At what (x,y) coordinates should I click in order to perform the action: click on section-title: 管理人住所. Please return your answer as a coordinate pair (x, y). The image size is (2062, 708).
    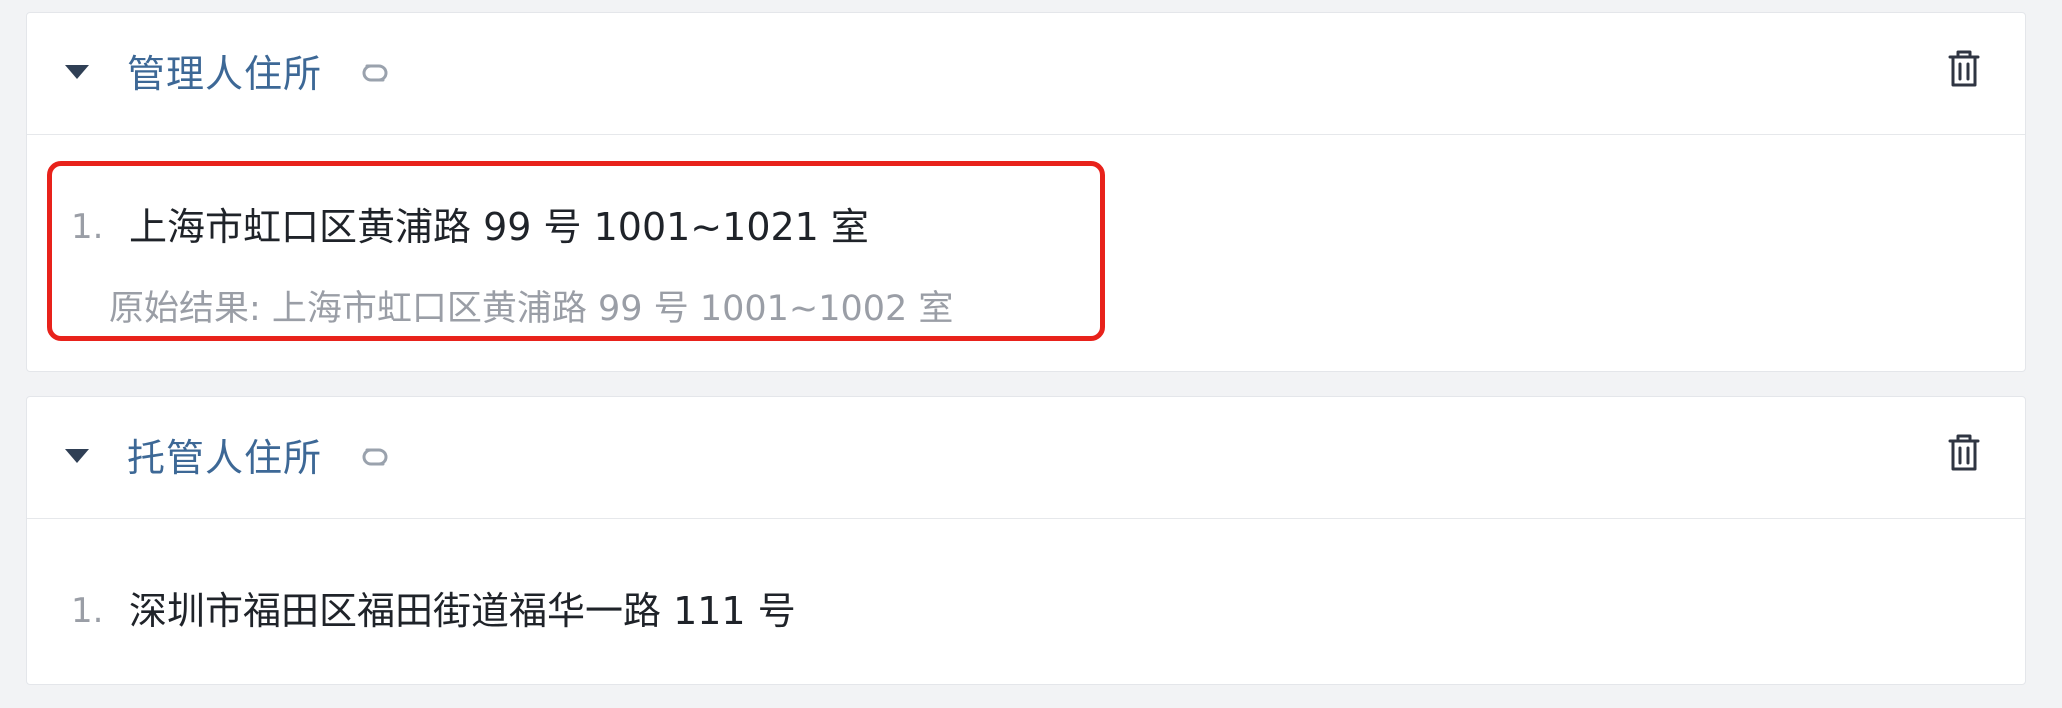
    Looking at the image, I should click on (224, 74).